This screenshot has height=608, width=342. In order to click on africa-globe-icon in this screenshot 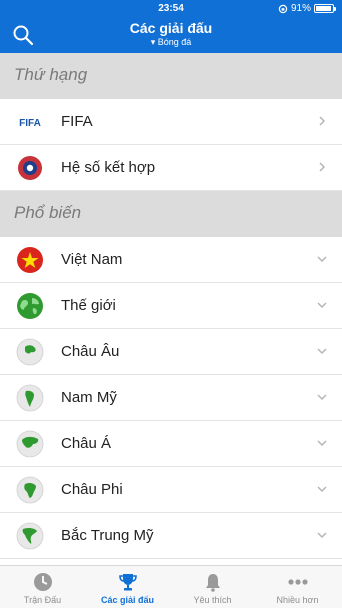, I will do `click(30, 490)`.